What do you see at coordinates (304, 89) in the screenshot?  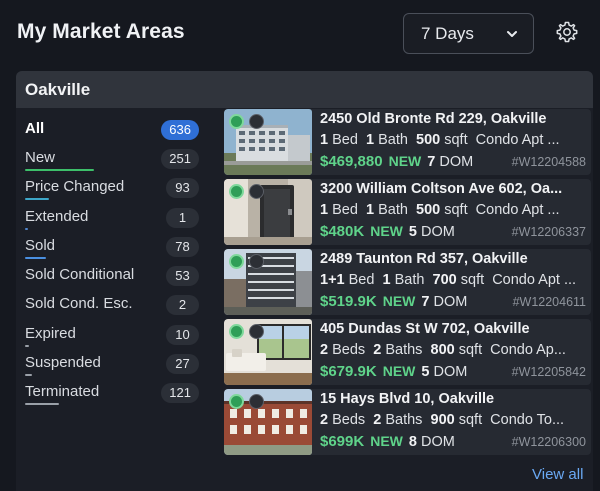 I see `area-header: Oakville` at bounding box center [304, 89].